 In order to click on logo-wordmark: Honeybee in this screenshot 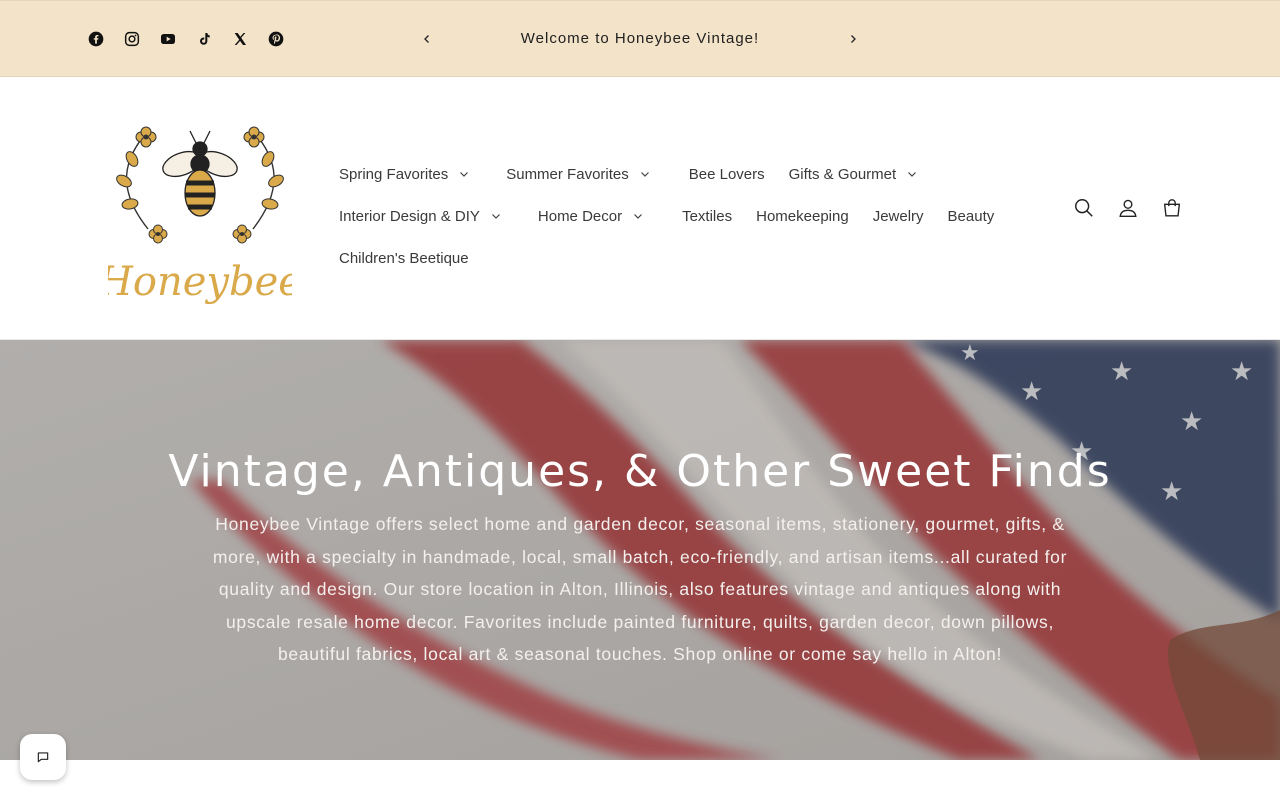, I will do `click(200, 282)`.